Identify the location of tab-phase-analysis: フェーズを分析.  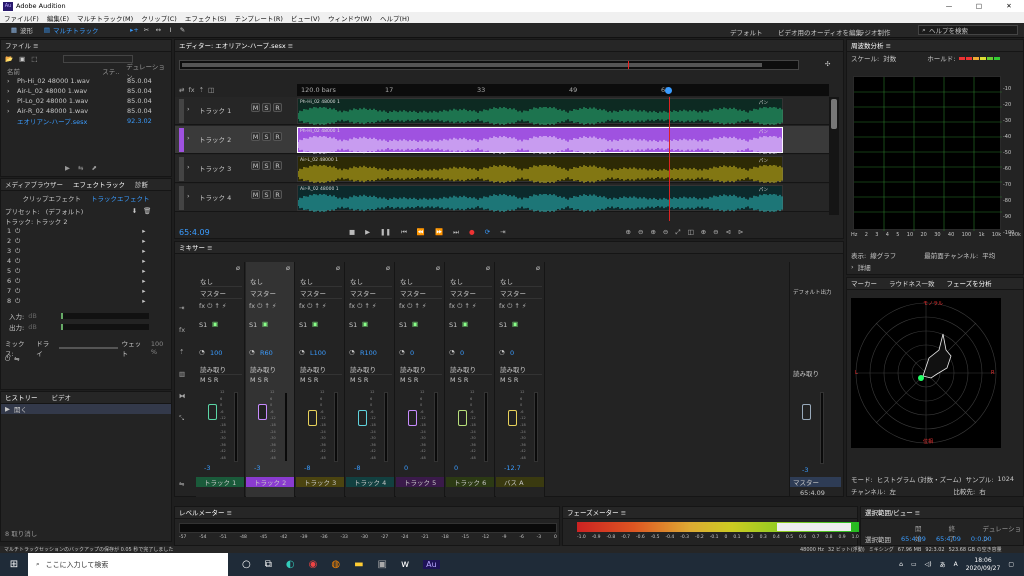
(969, 284).